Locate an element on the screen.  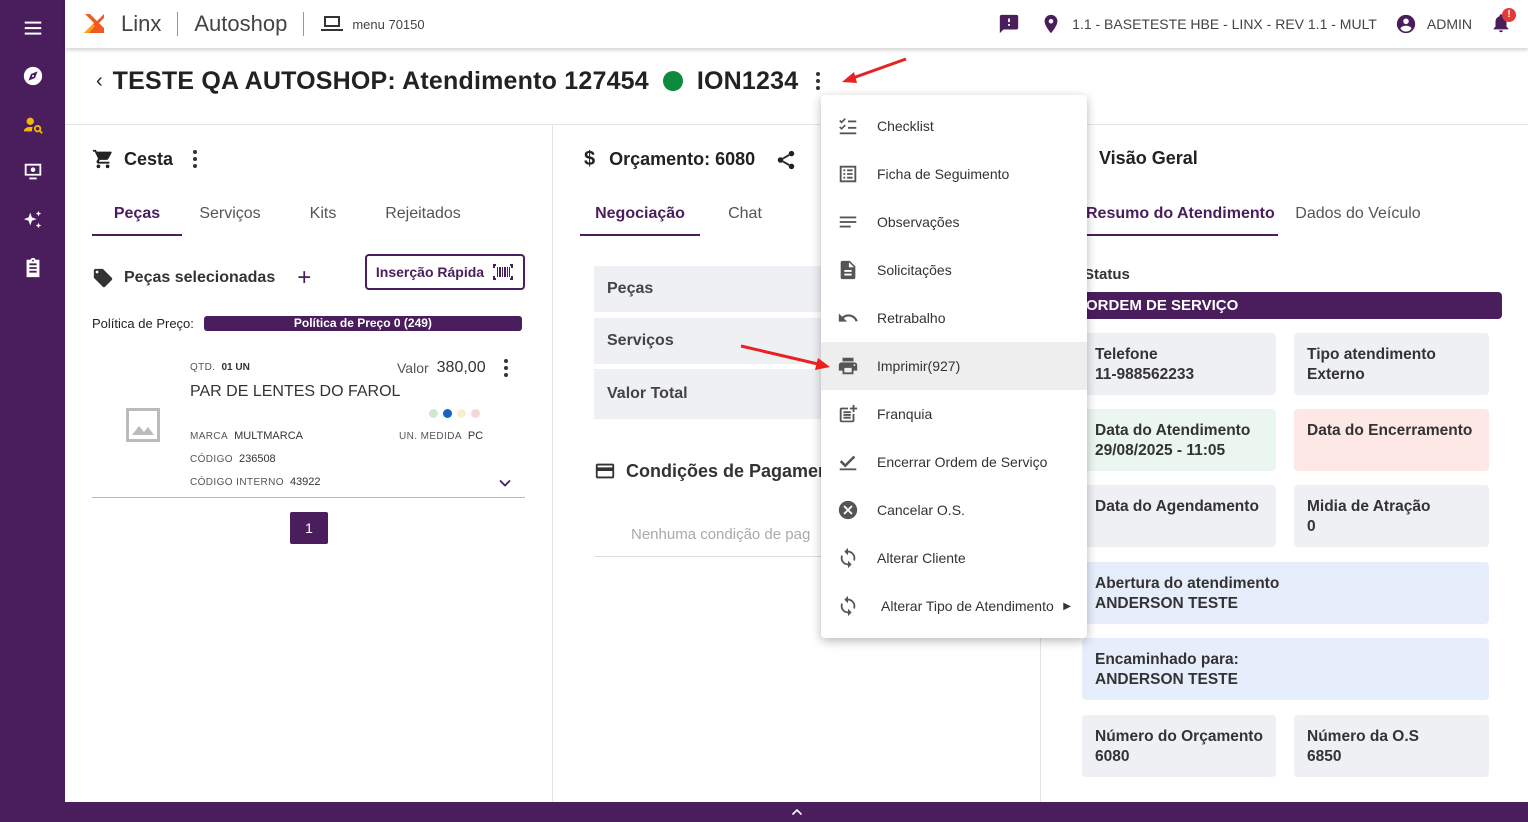
sidebar-item-customers is located at coordinates (32, 125).